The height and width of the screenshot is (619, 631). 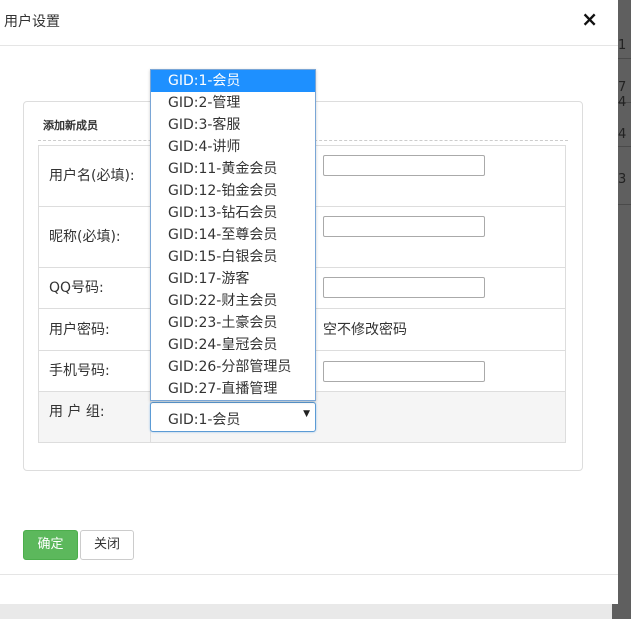 What do you see at coordinates (309, 23) in the screenshot?
I see `modal-header: 用户设置 ×` at bounding box center [309, 23].